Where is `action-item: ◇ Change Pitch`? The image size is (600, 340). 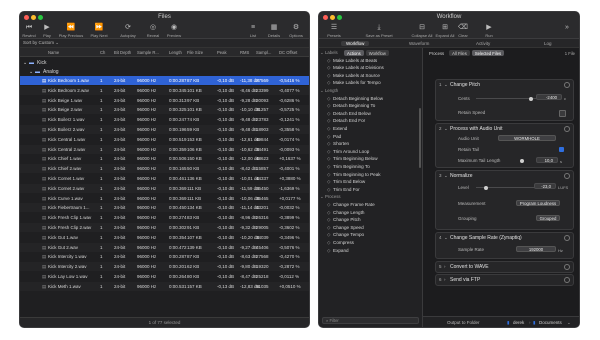
action-item: ◇ Change Pitch is located at coordinates (344, 220).